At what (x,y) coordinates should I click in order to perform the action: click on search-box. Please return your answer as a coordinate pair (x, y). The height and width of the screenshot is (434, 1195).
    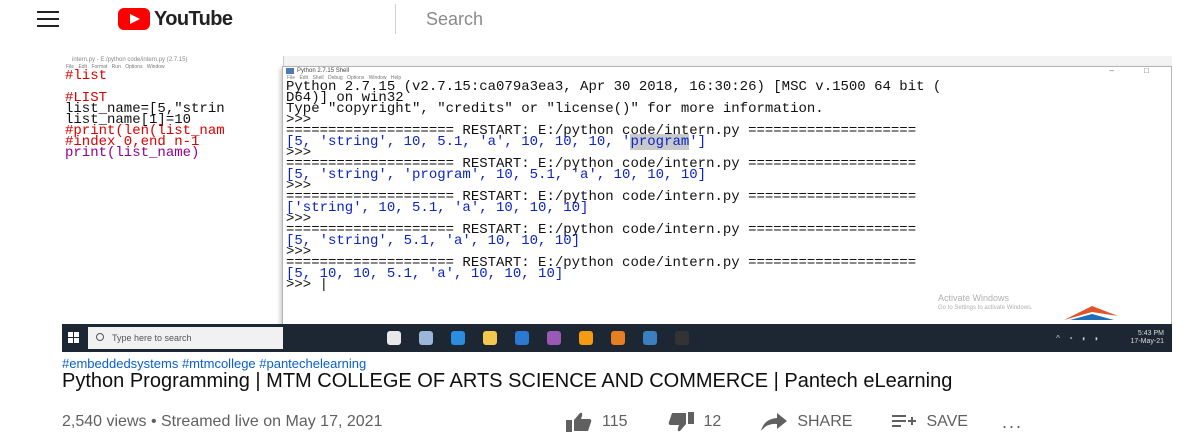
    Looking at the image, I should click on (605, 19).